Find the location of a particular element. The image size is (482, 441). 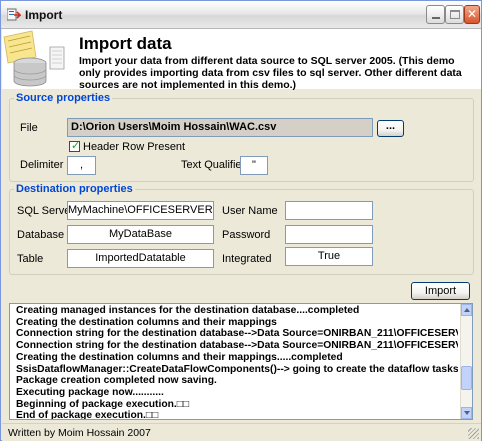

import-button: Import is located at coordinates (440, 291).